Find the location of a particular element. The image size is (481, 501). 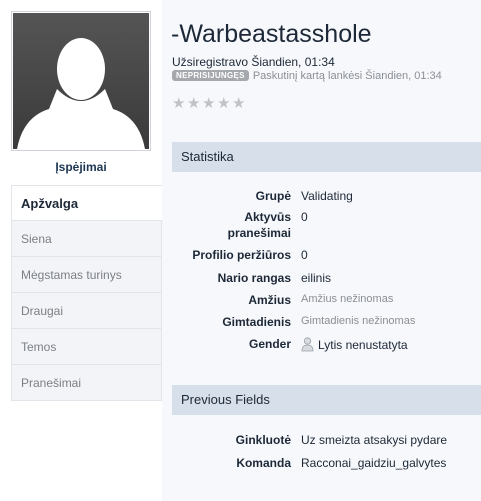

stat-label: Aktyvūs is located at coordinates (267, 217).